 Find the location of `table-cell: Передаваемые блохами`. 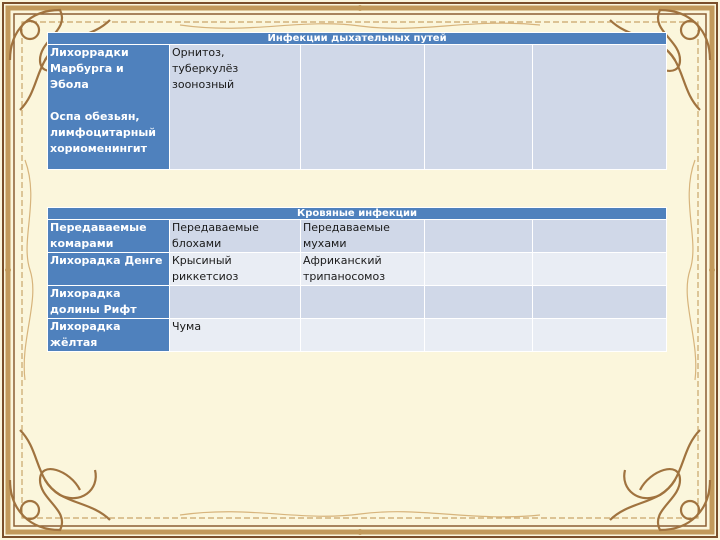

table-cell: Передаваемые блохами is located at coordinates (235, 236).